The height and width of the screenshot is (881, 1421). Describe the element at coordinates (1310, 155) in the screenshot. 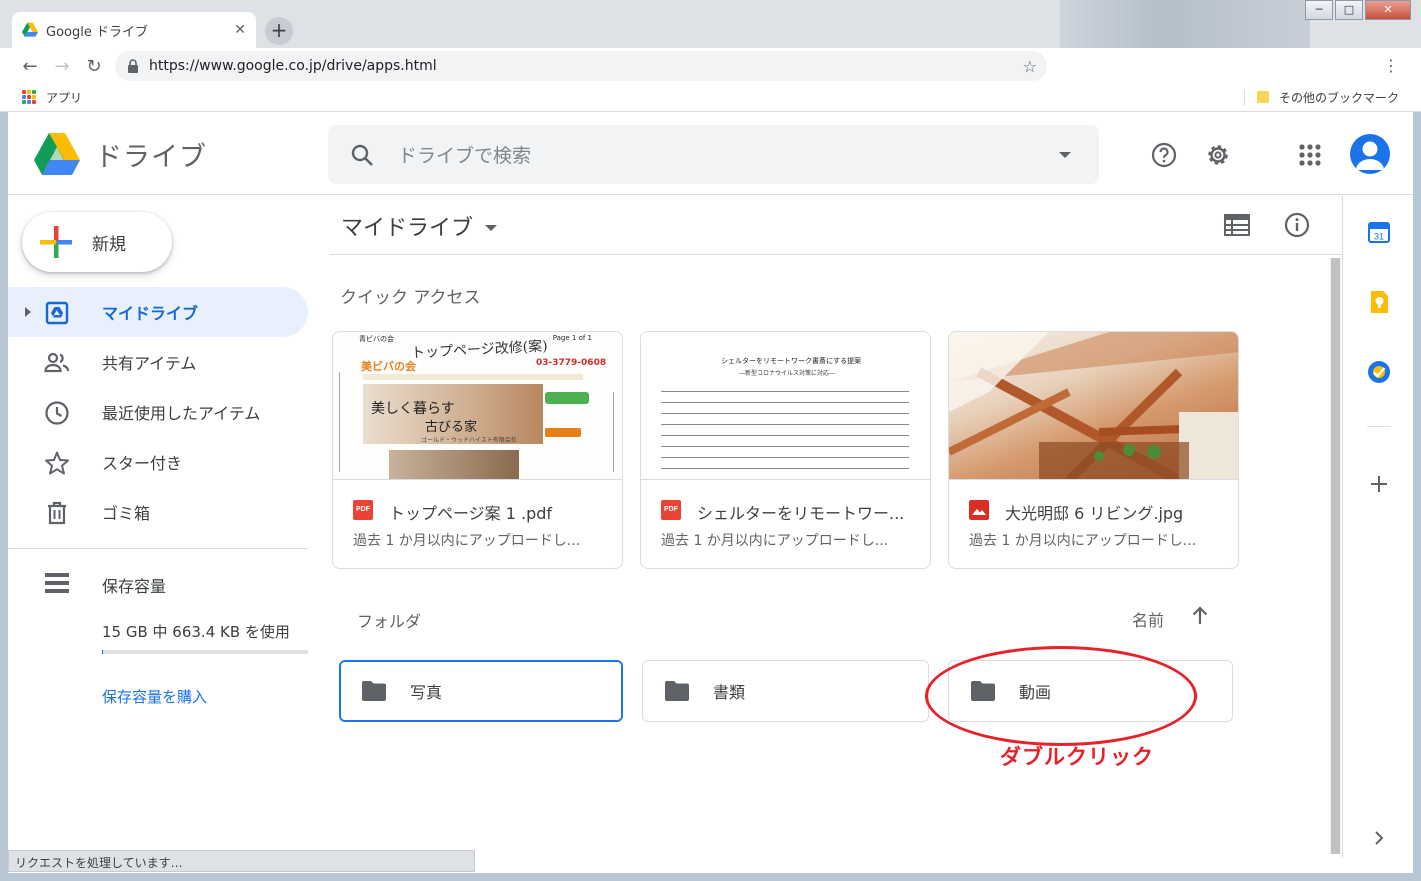

I see `google-apps-icon` at that location.